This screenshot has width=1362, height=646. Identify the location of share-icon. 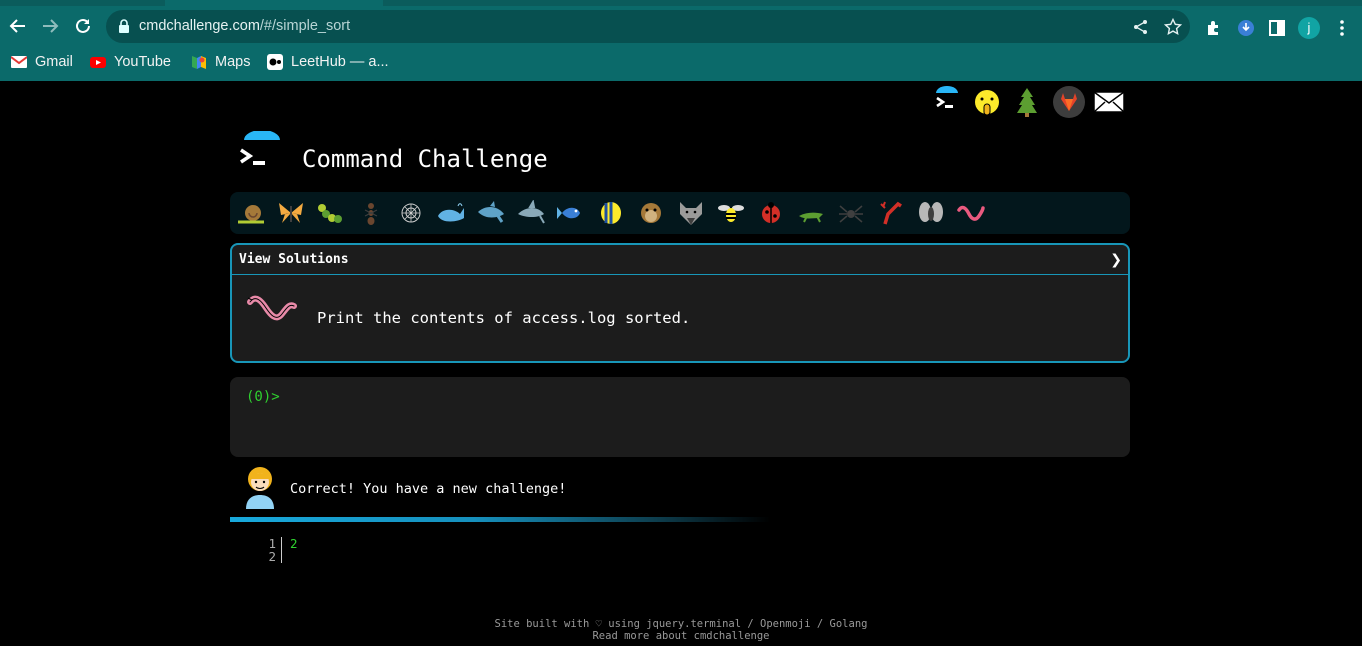
(1141, 27).